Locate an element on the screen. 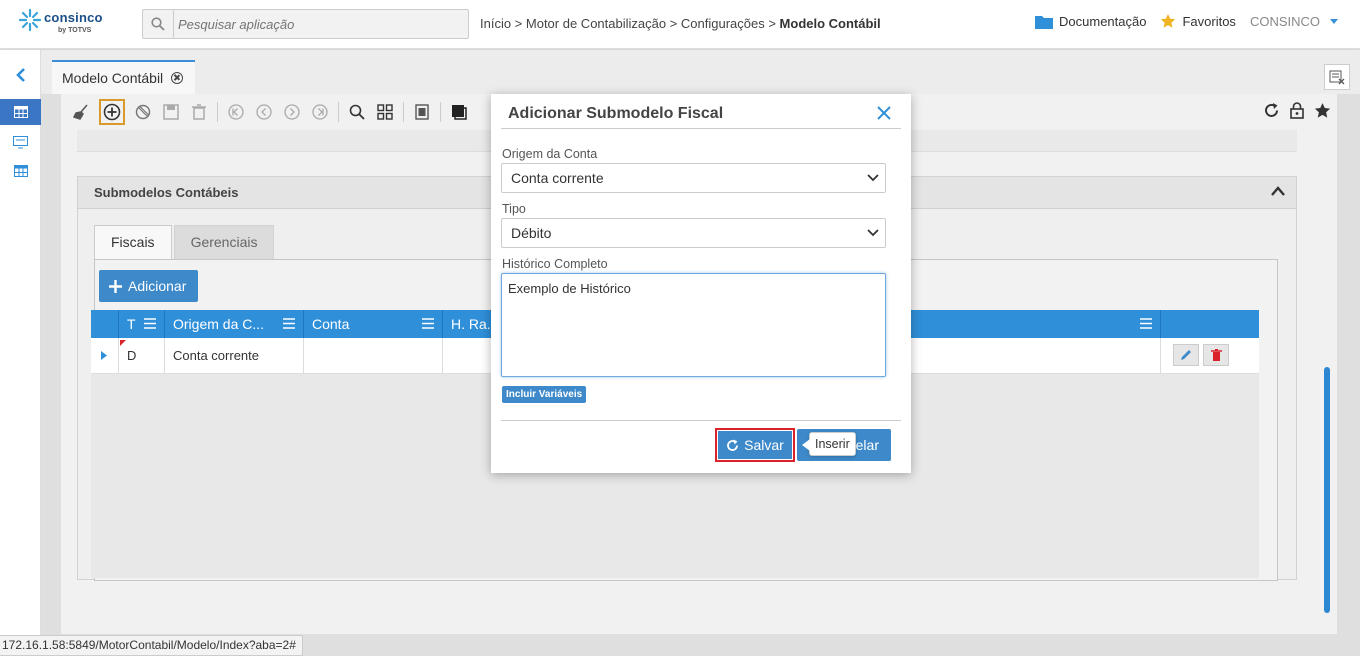  toolbar-right-actions is located at coordinates (1297, 110).